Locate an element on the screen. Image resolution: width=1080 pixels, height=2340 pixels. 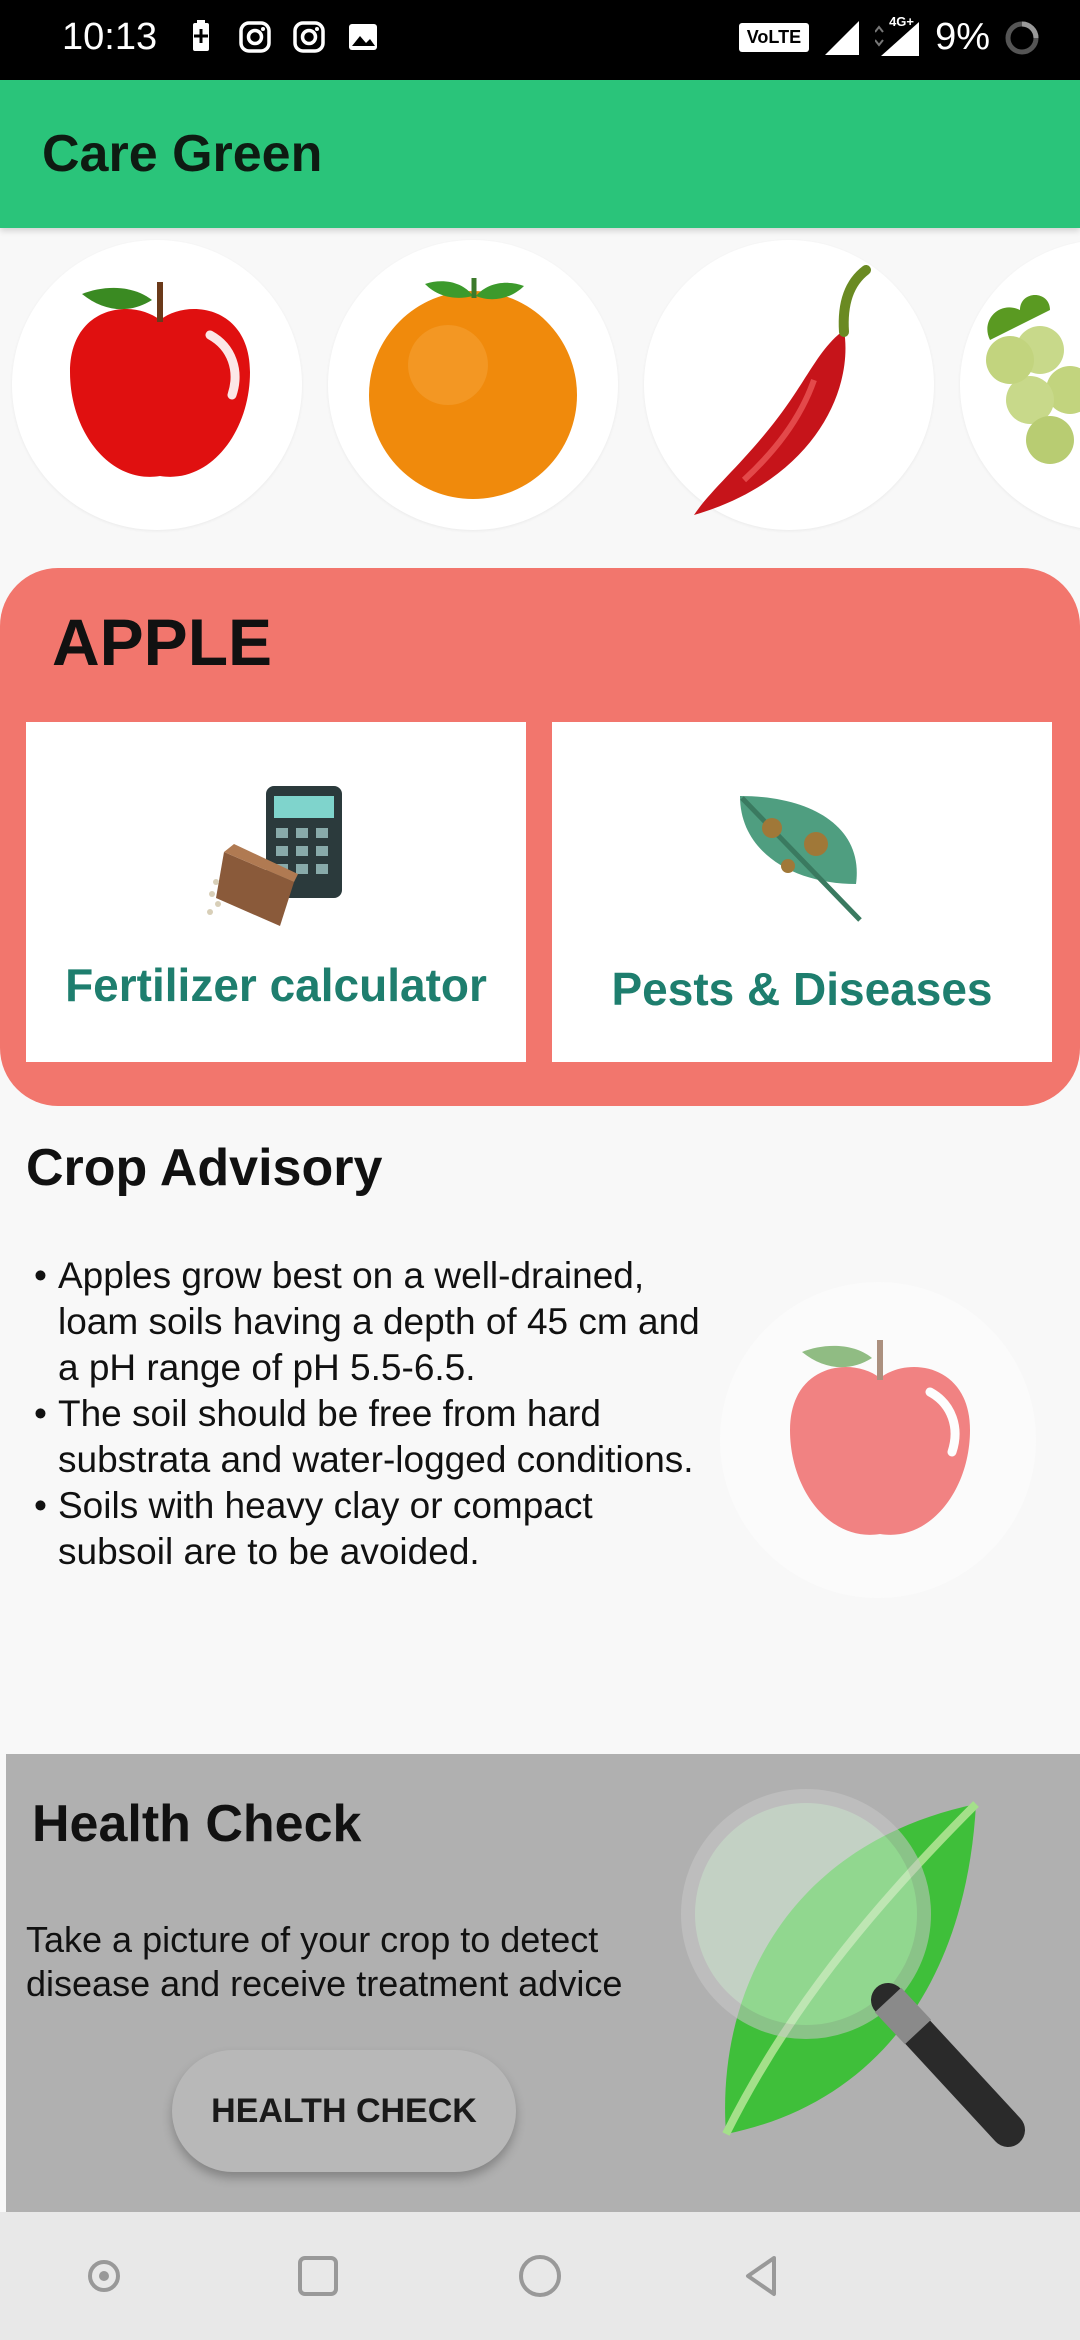
signal-4g-icon: 4G+ is located at coordinates (897, 36).